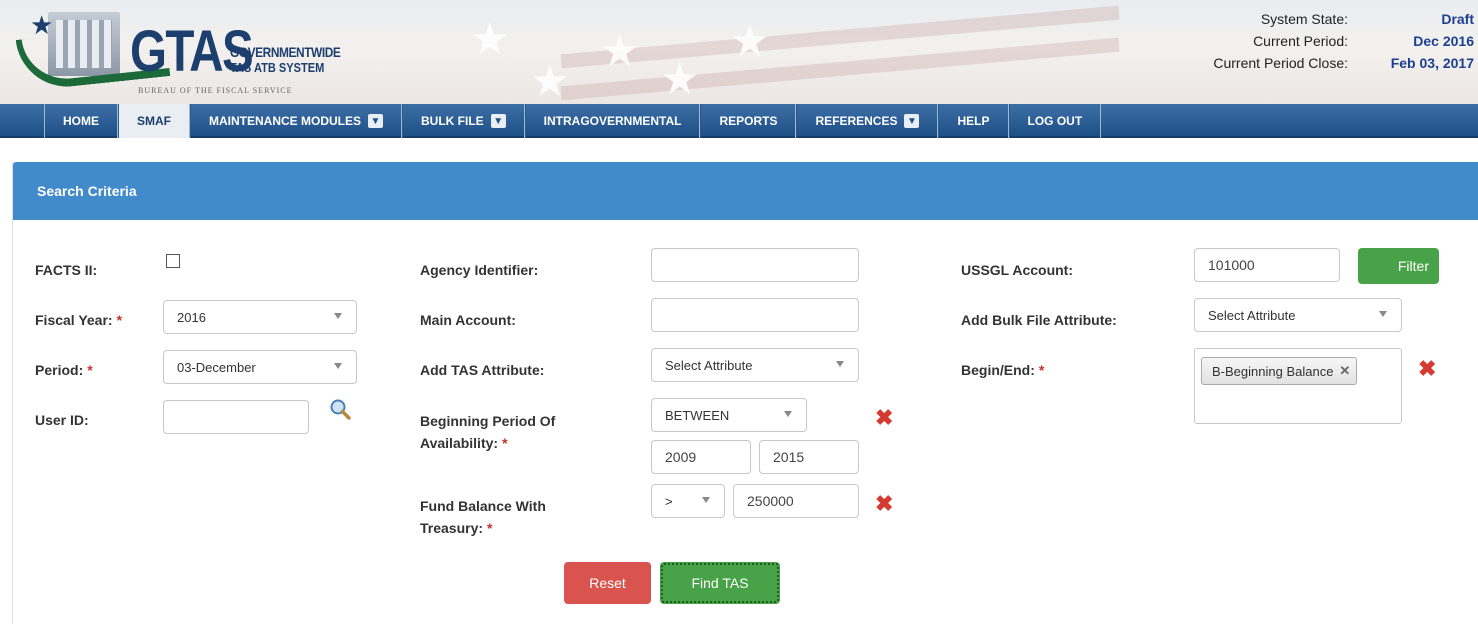 The width and height of the screenshot is (1478, 624). Describe the element at coordinates (709, 365) in the screenshot. I see `add-tas-attribute-value: Select Attribute` at that location.